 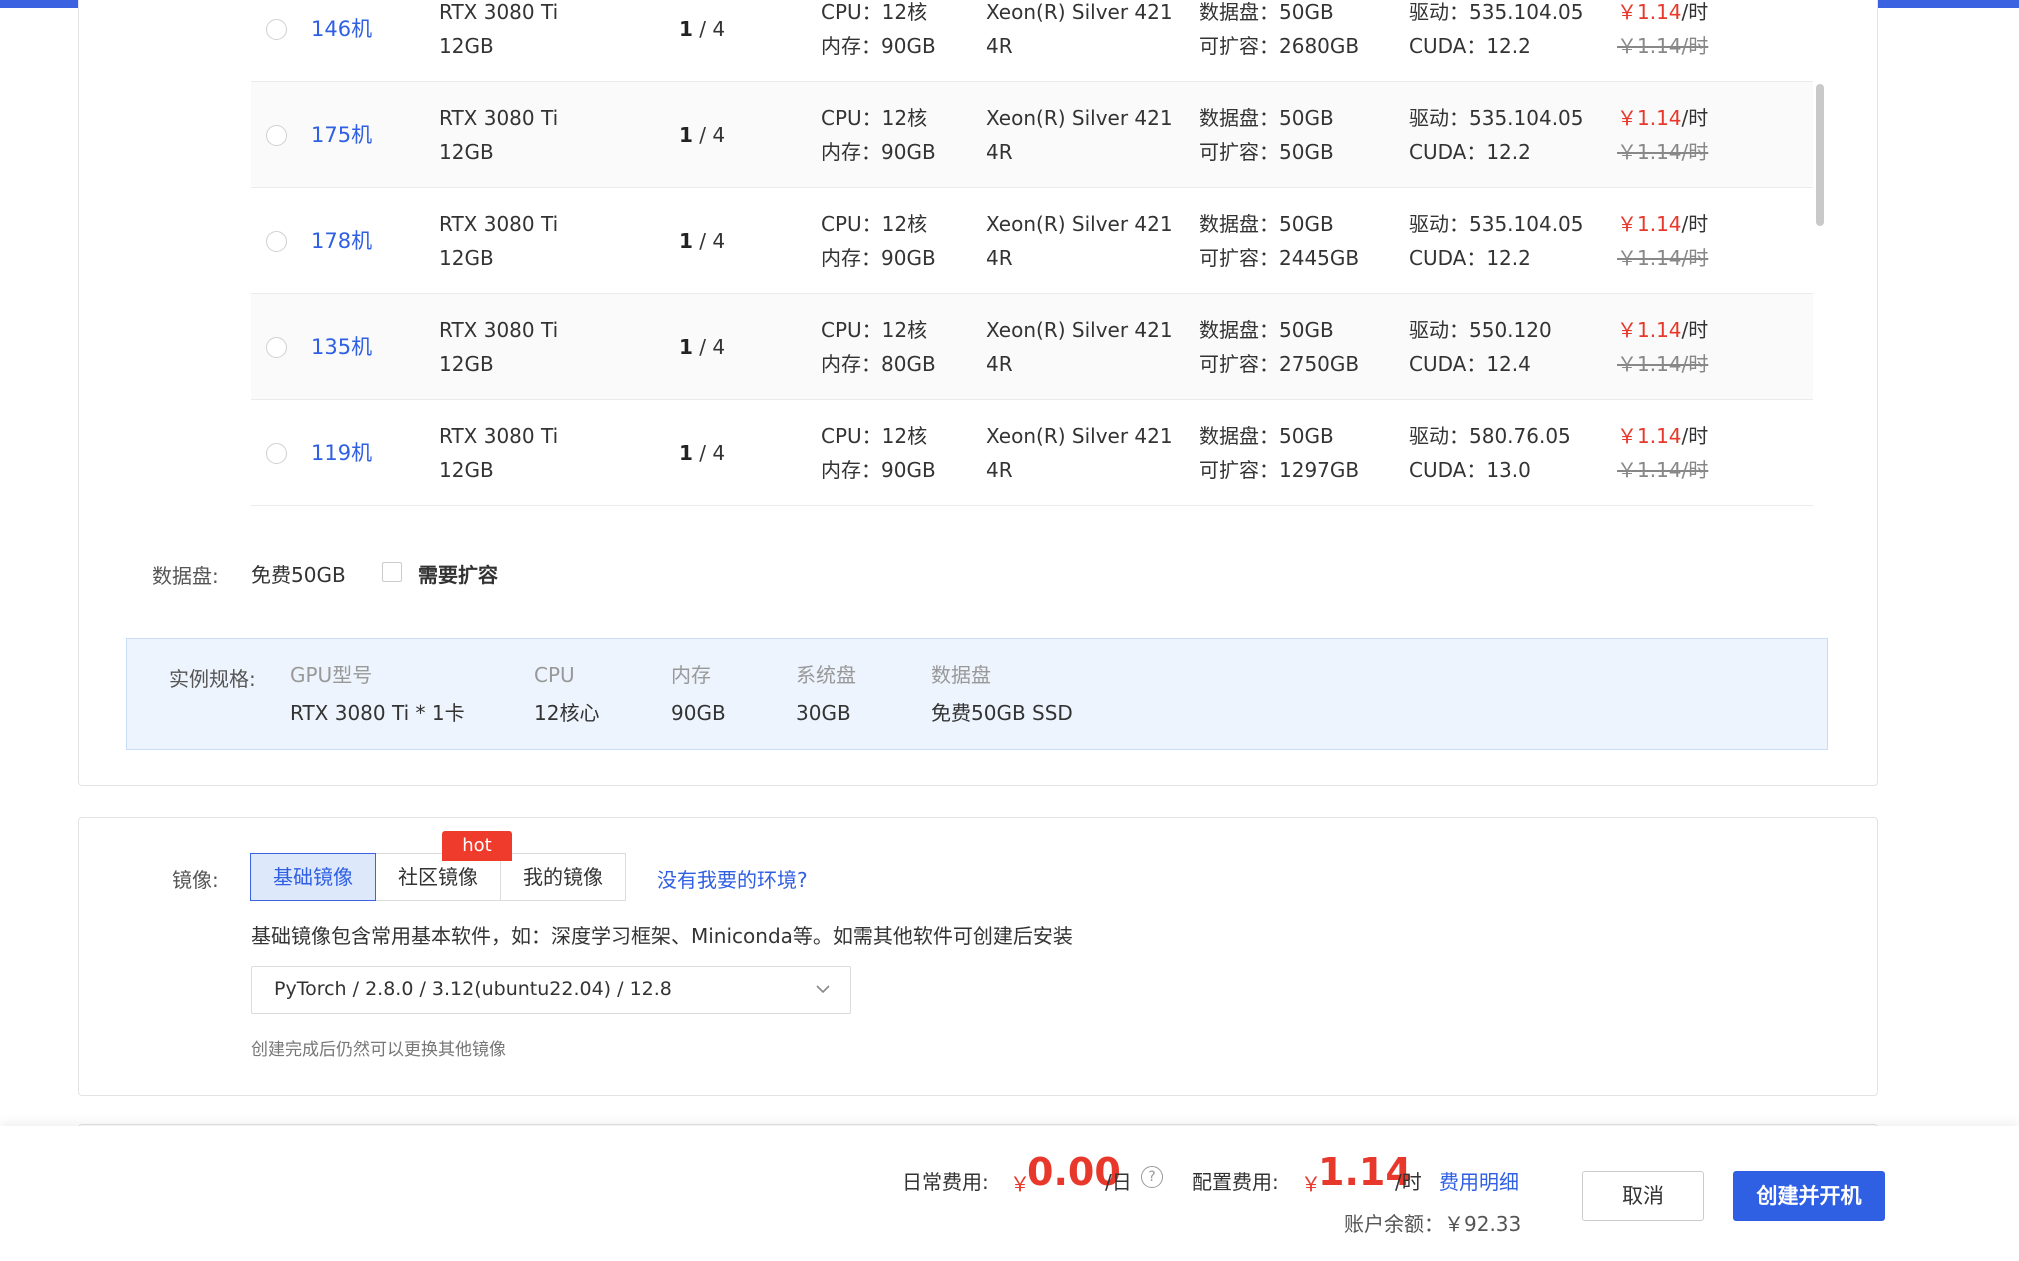 I want to click on data-disk-label: 数据盘:, so click(x=185, y=576).